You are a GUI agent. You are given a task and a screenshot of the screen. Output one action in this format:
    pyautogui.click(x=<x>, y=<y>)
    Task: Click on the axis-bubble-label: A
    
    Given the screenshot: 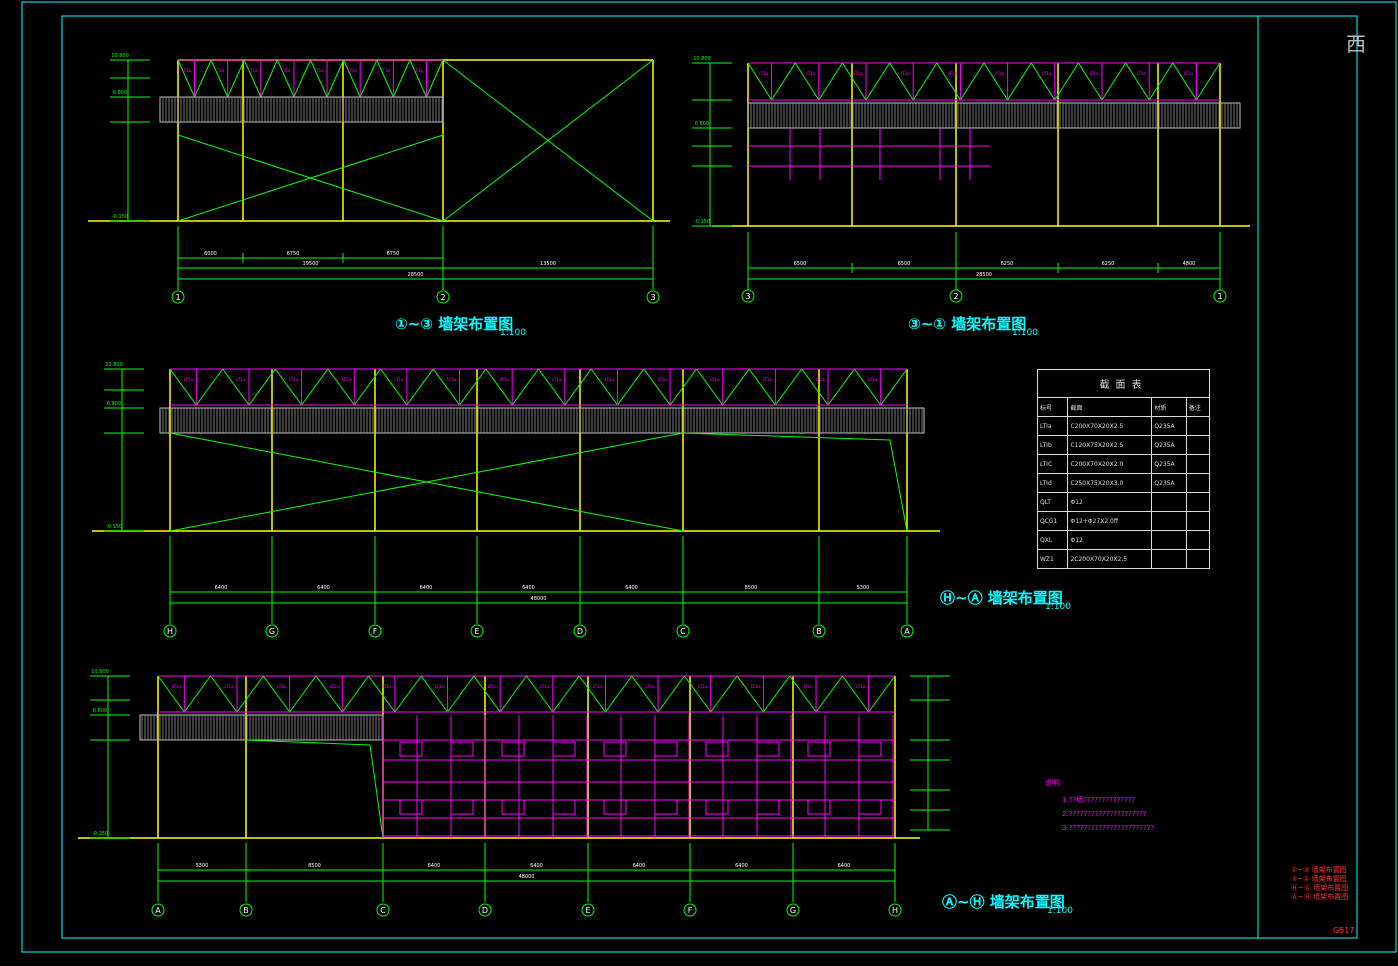 What is the action you would take?
    pyautogui.click(x=158, y=910)
    